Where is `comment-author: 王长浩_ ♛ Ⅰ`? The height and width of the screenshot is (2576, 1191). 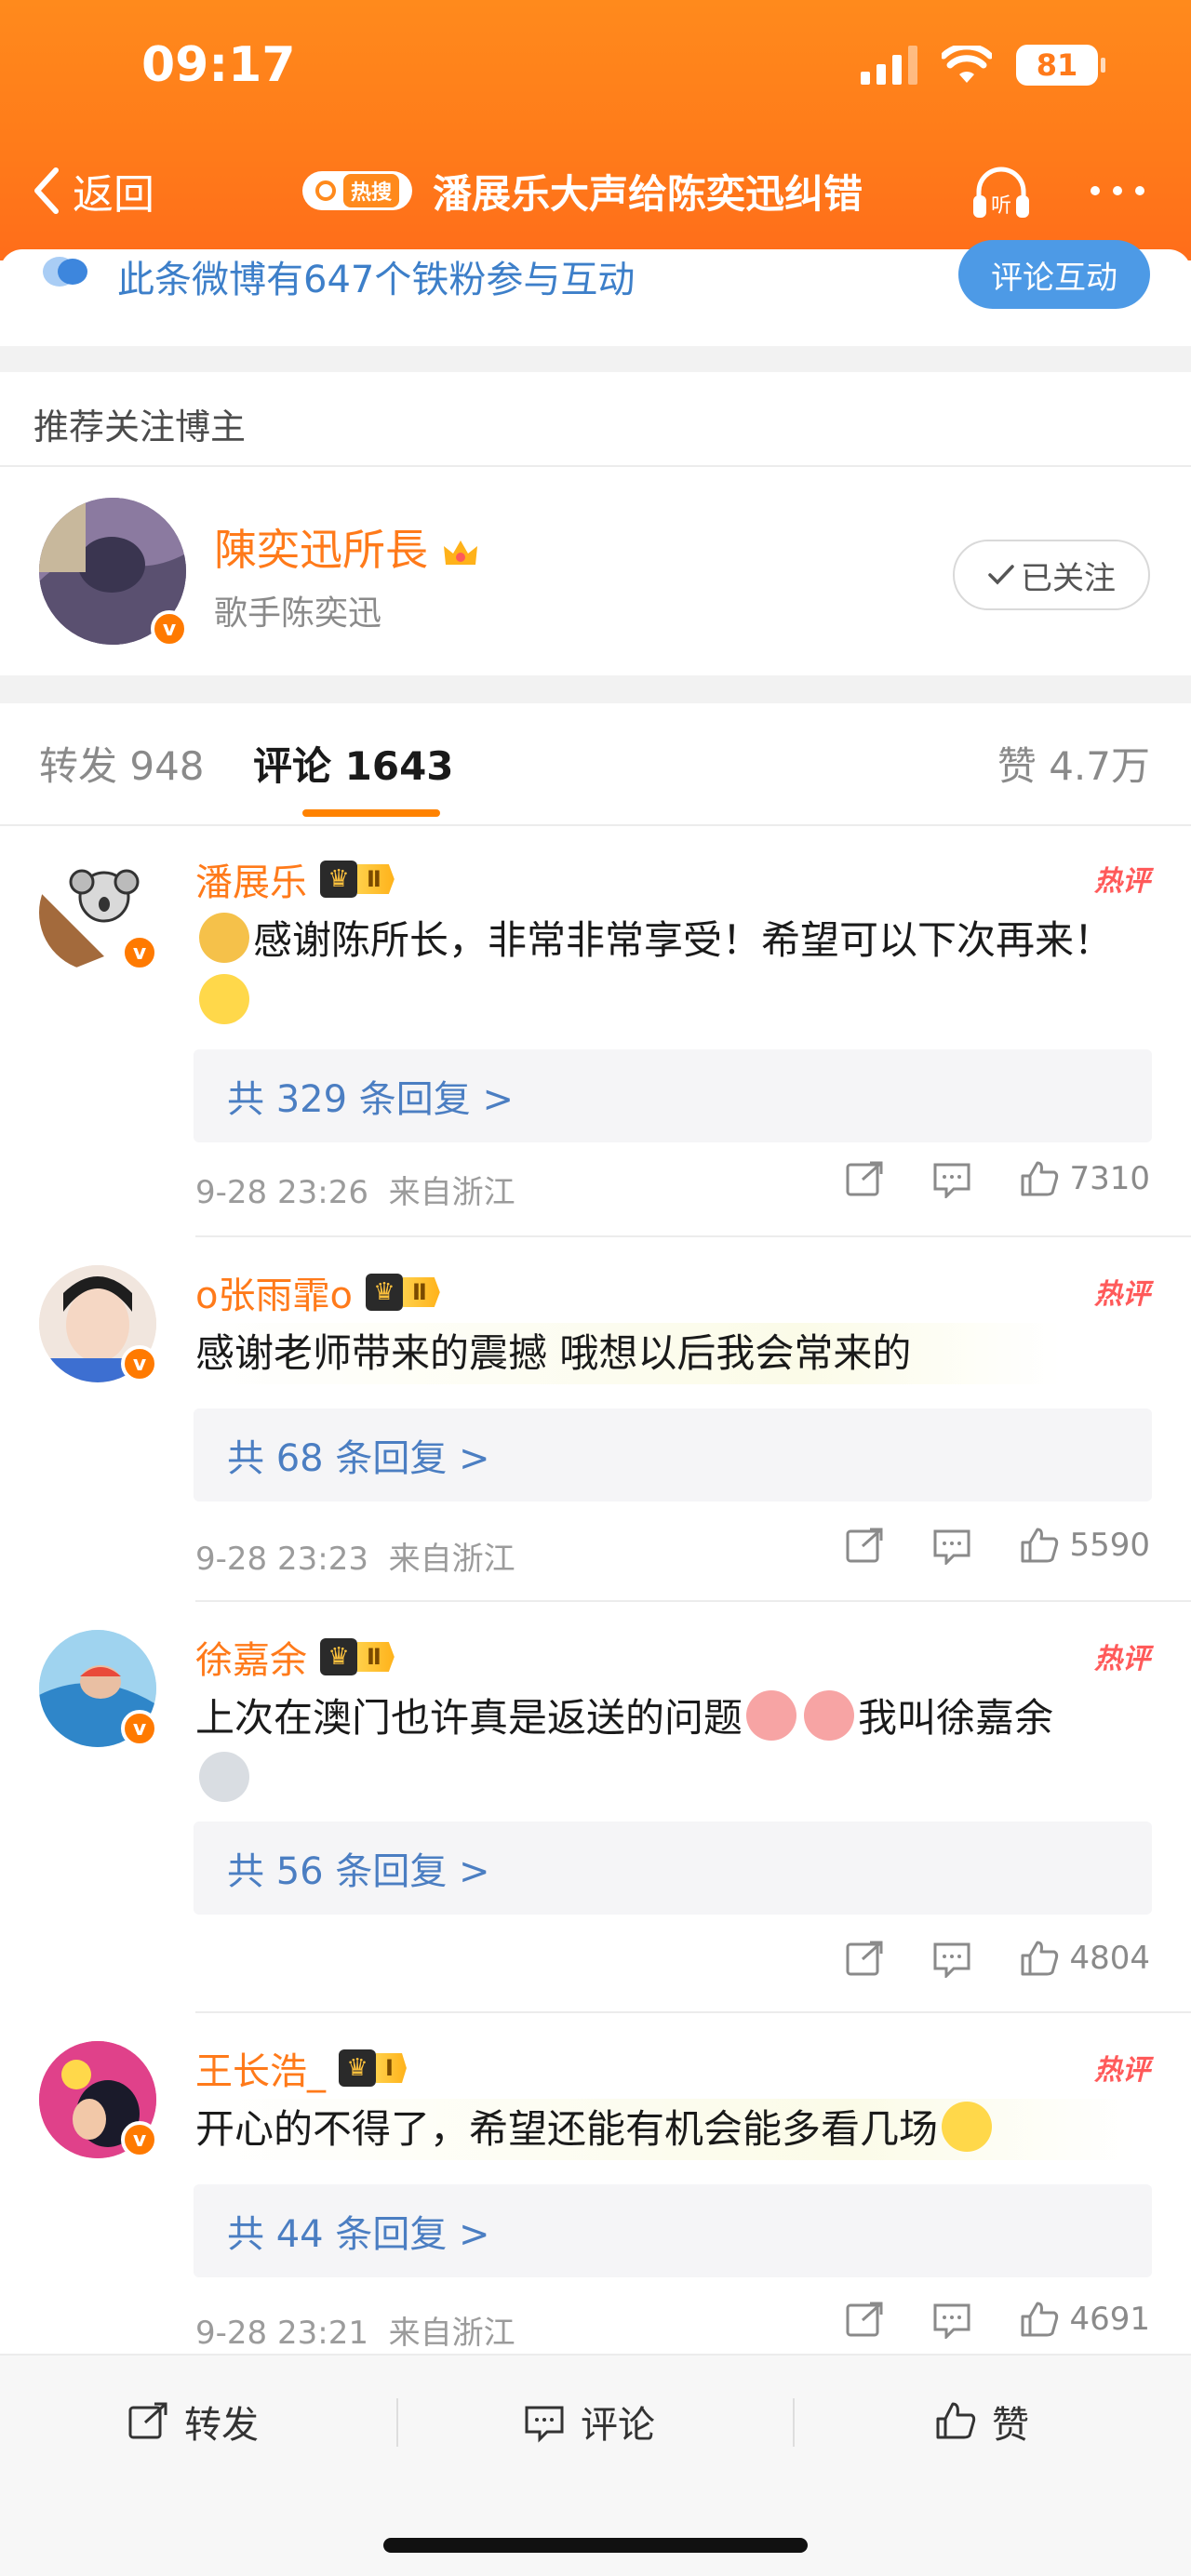 comment-author: 王长浩_ ♛ Ⅰ is located at coordinates (301, 2068).